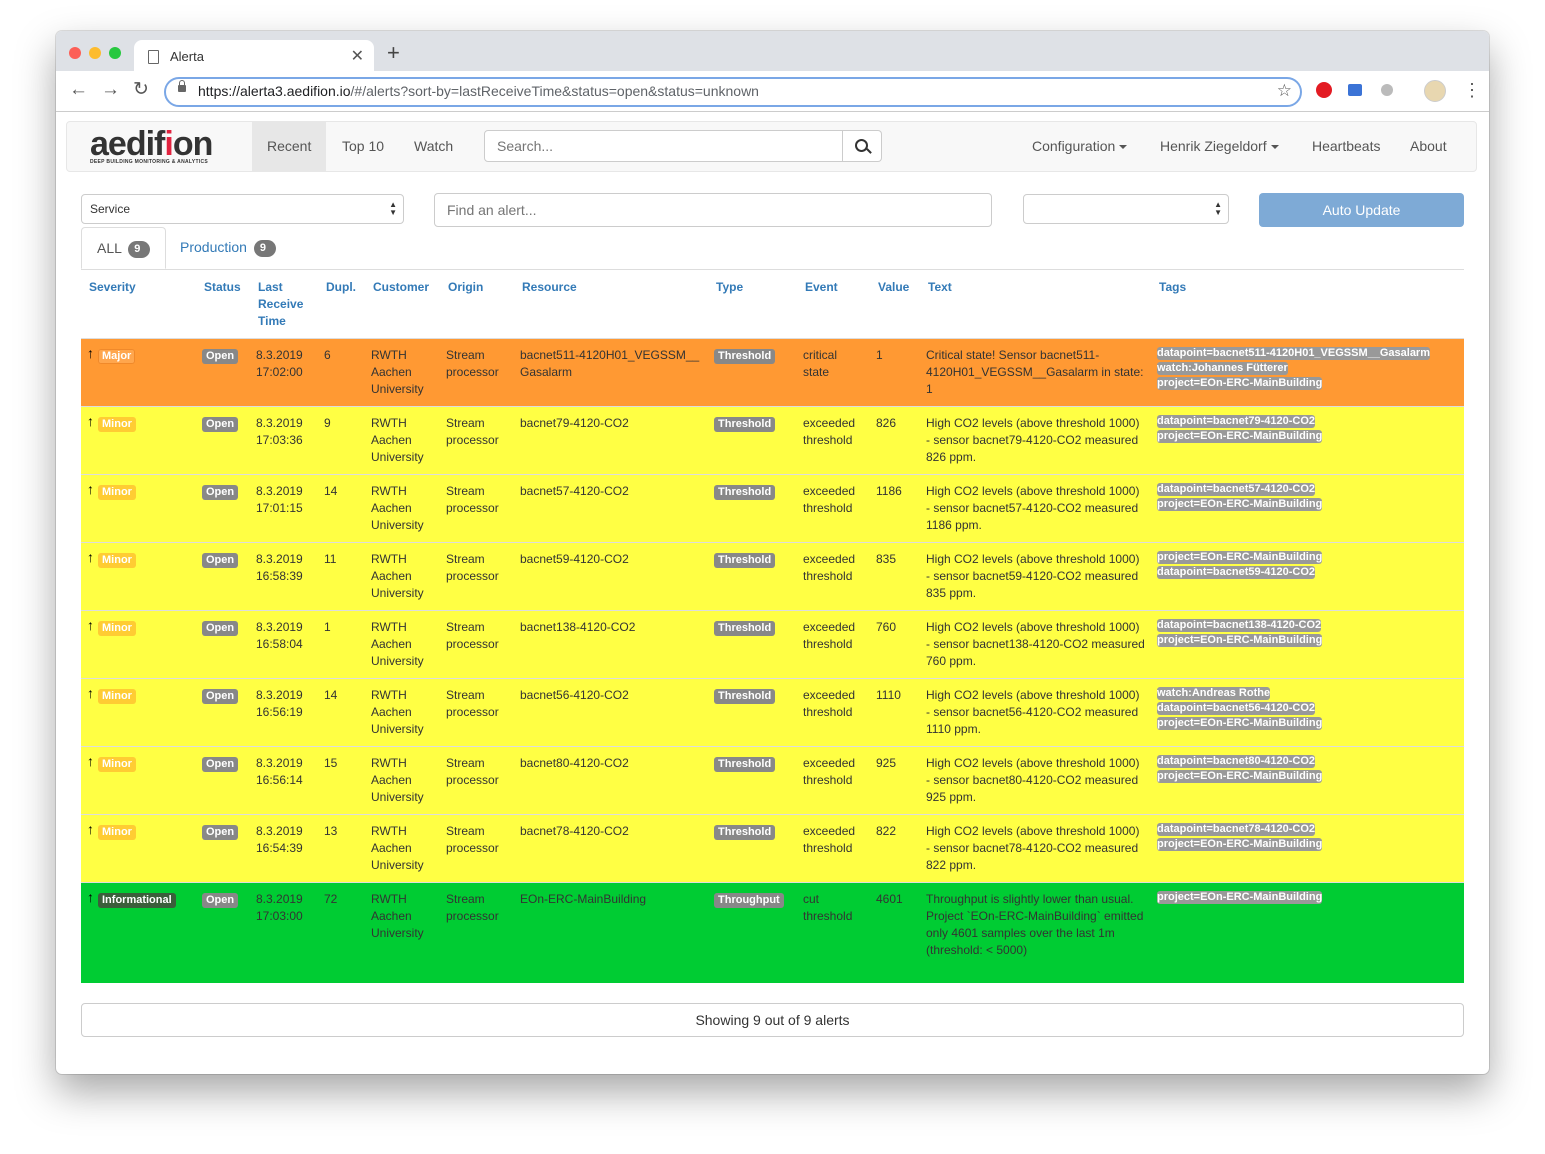 The width and height of the screenshot is (1545, 1154). I want to click on close-window-button, so click(75, 53).